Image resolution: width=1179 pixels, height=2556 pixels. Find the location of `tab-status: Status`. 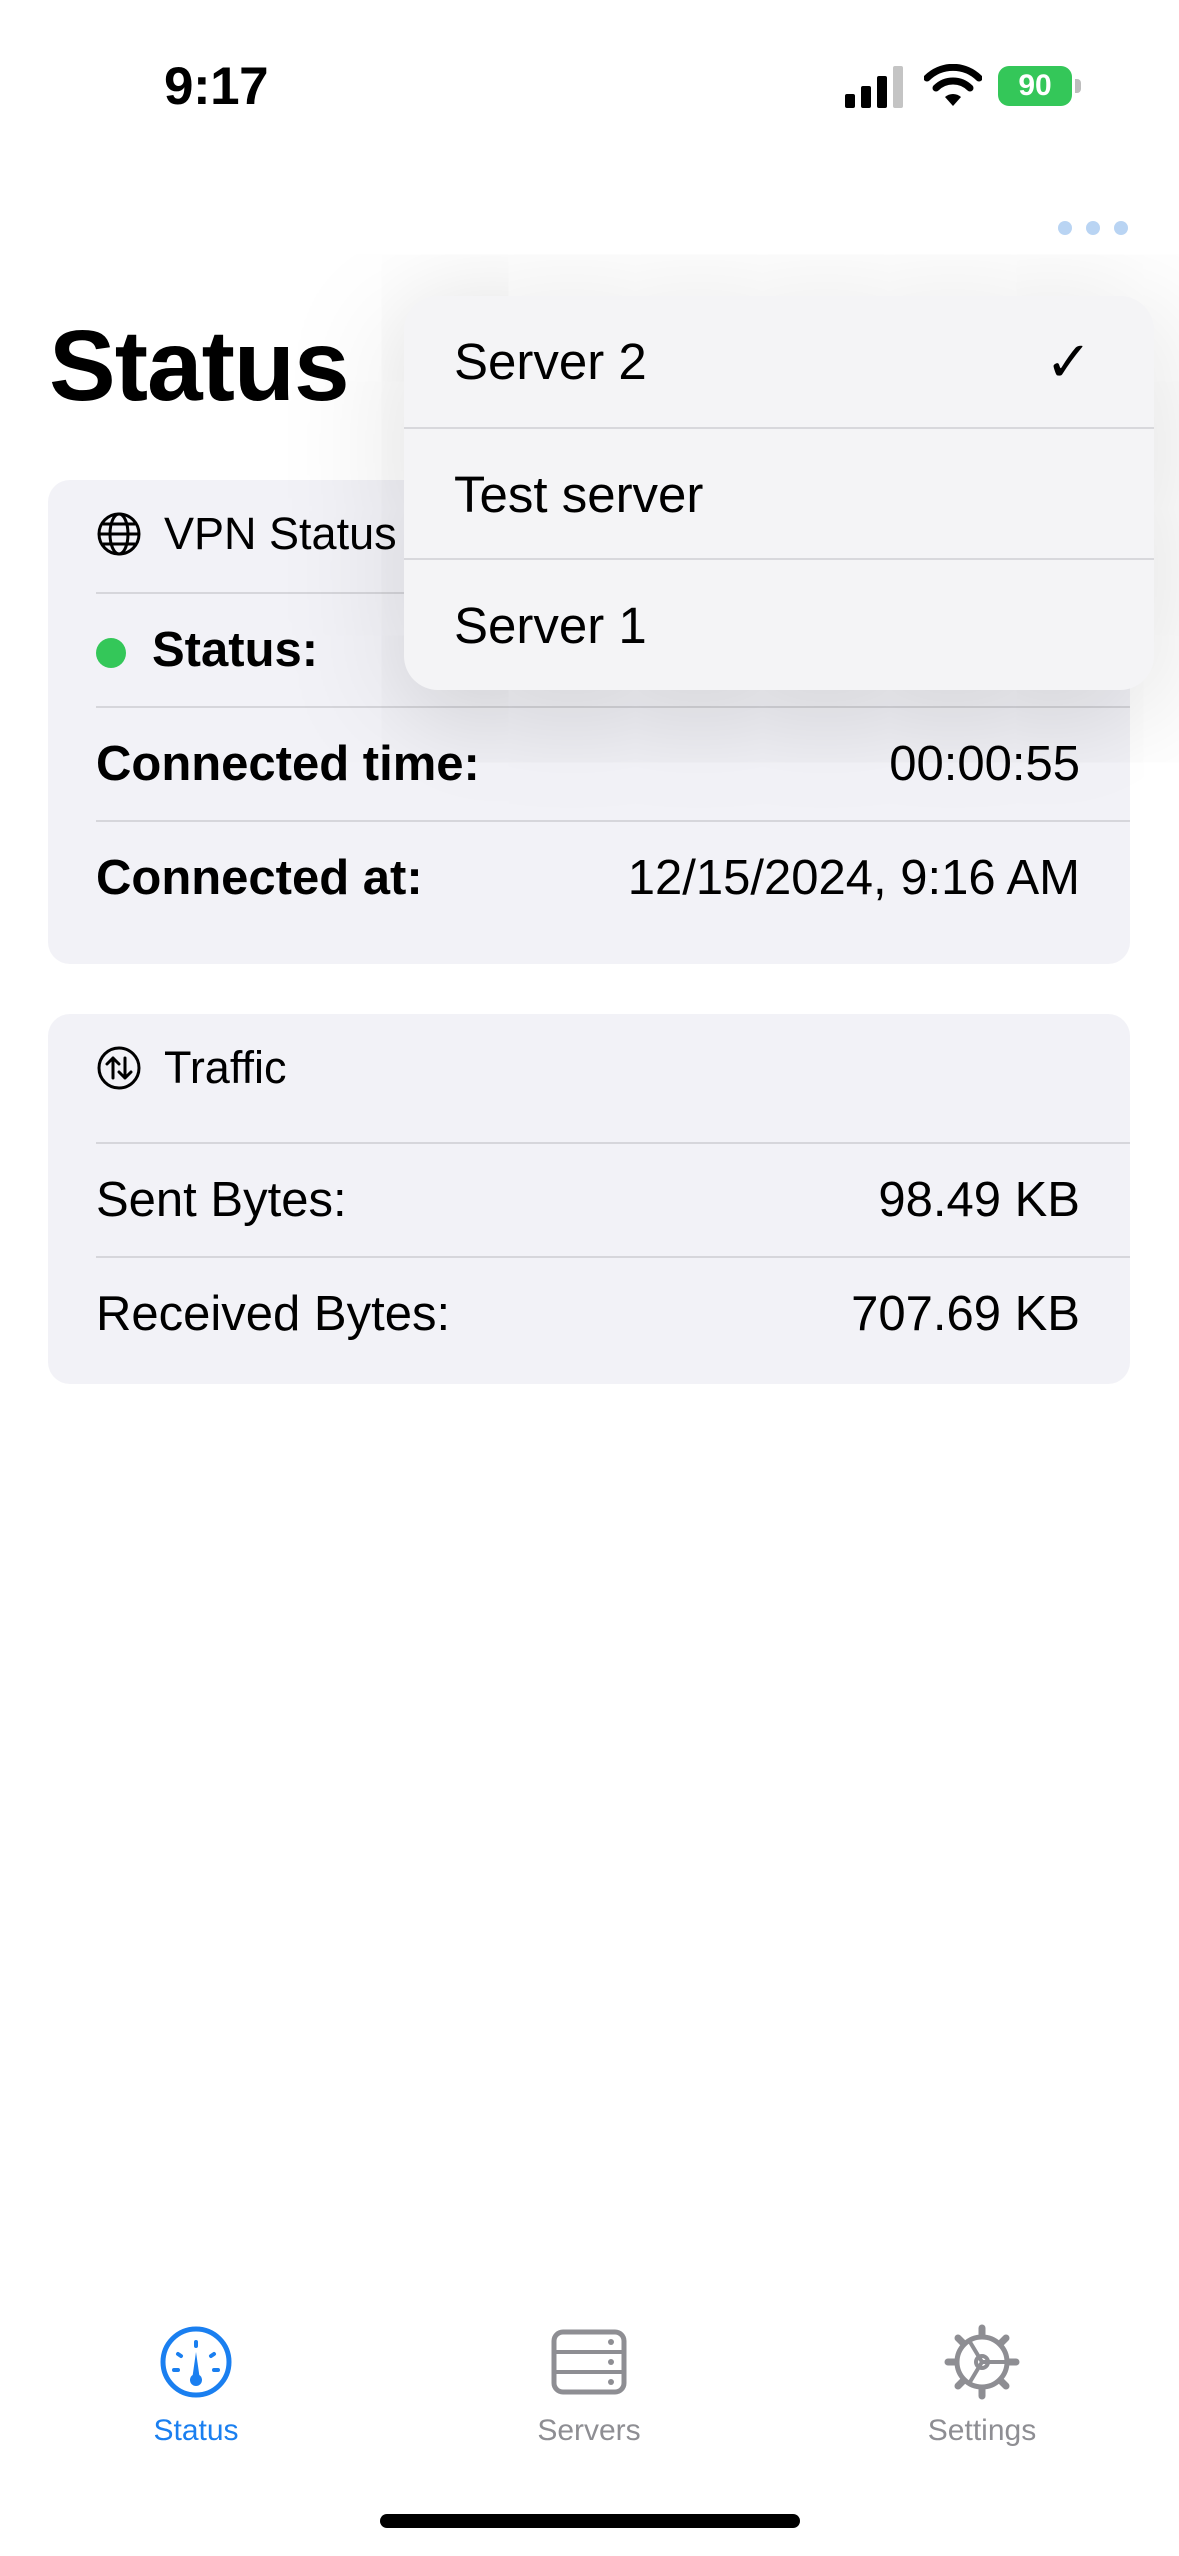

tab-status: Status is located at coordinates (196, 2394).